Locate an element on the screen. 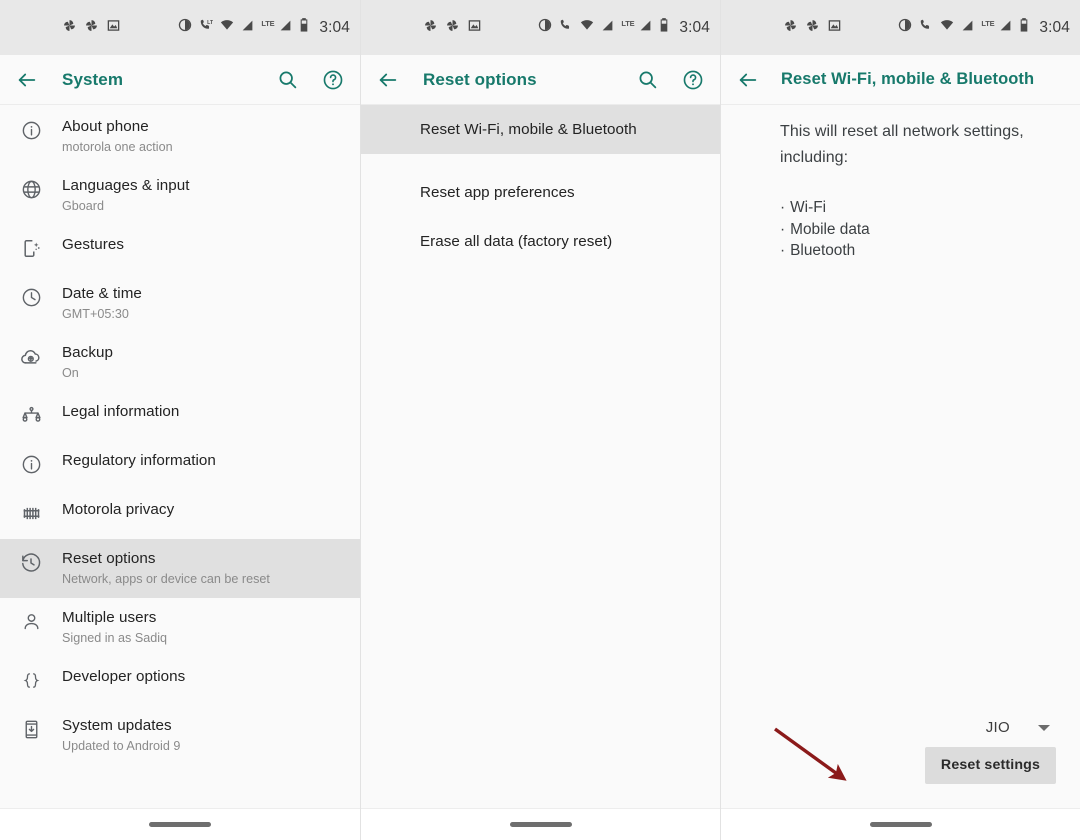 This screenshot has width=1080, height=840. settings-row-title: Multiple users is located at coordinates (109, 617).